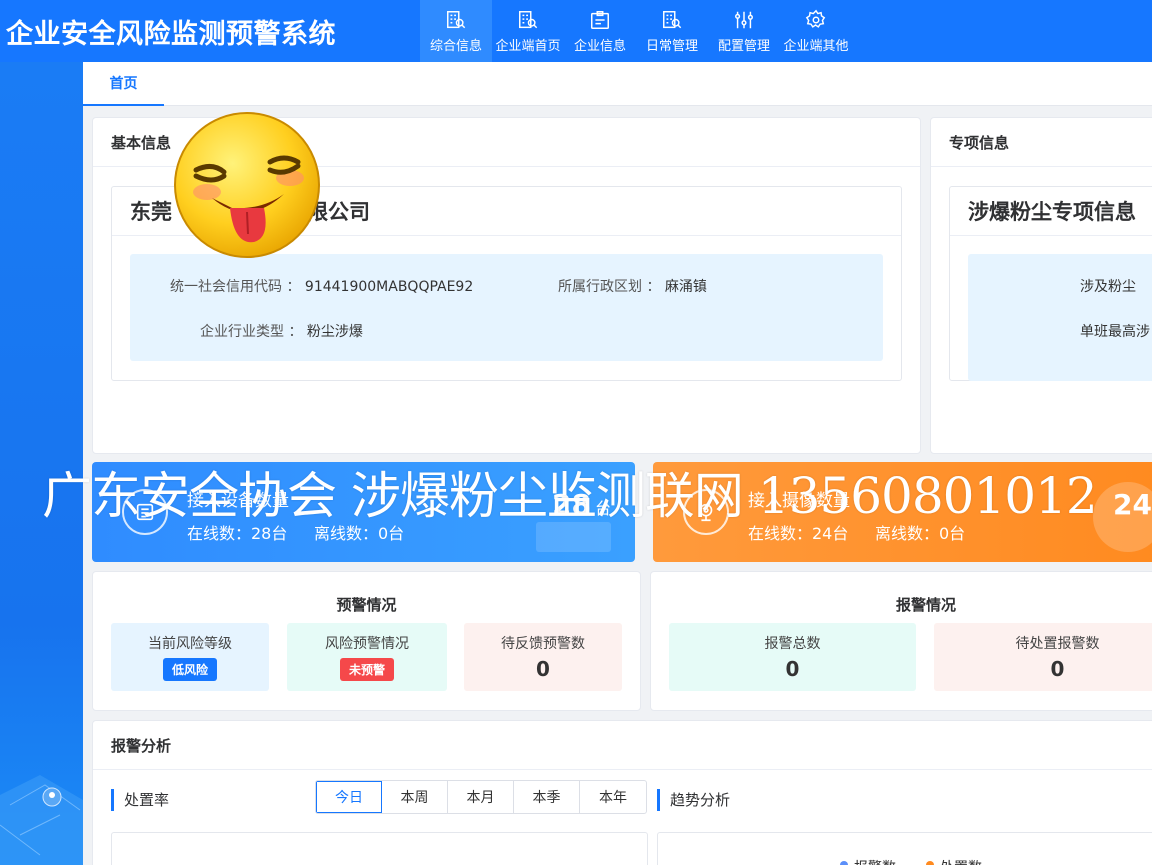 Image resolution: width=1152 pixels, height=865 pixels. I want to click on device-count-value: 28, so click(571, 504).